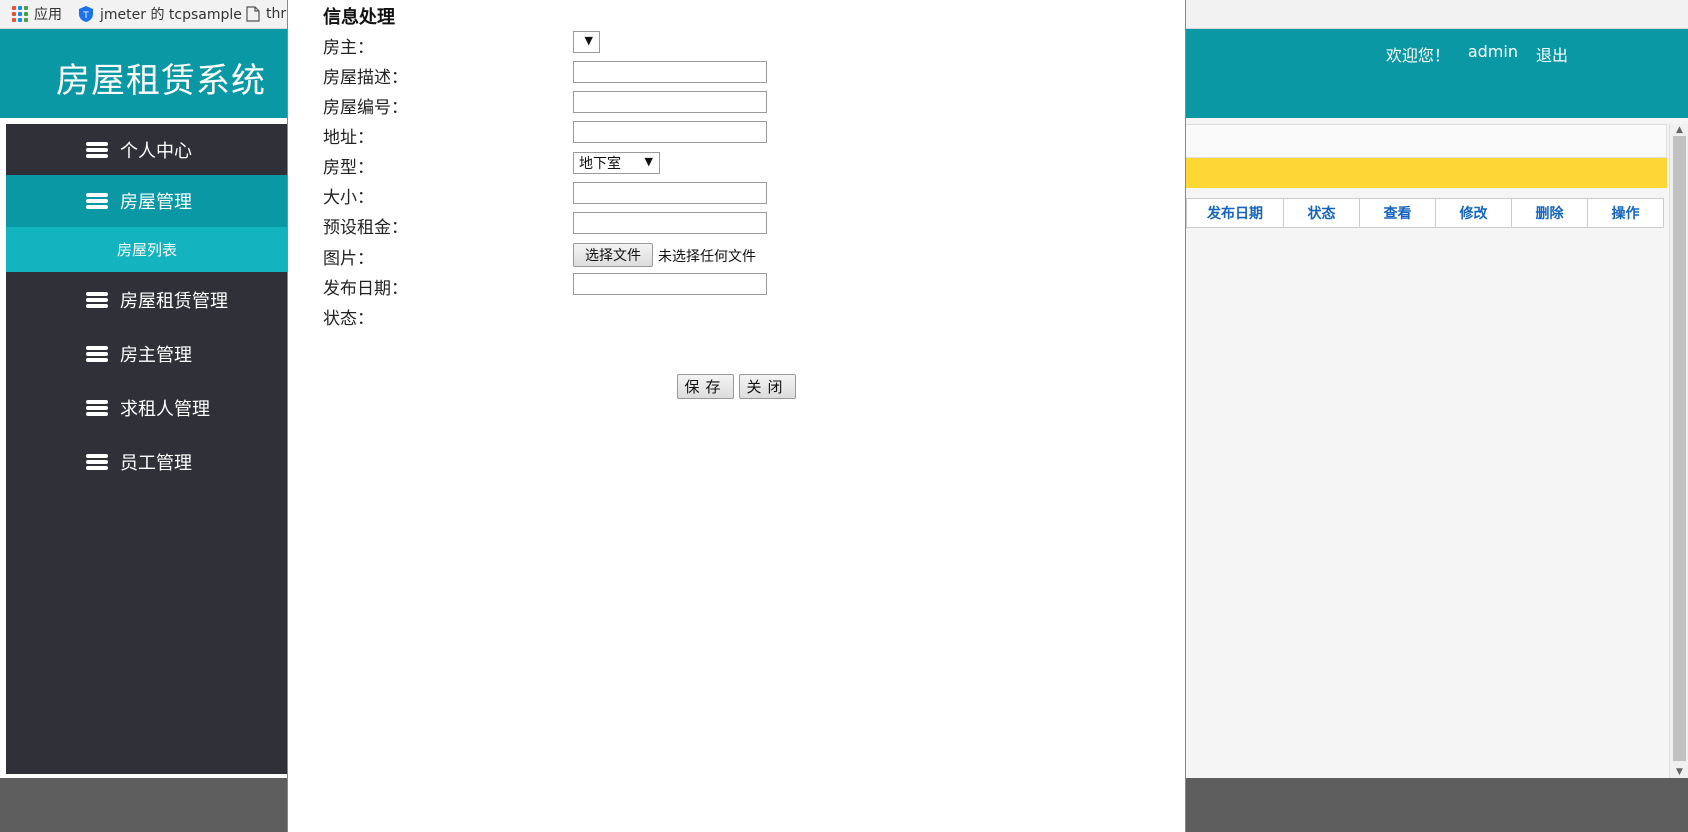 This screenshot has width=1688, height=832. What do you see at coordinates (348, 319) in the screenshot?
I see `label-status: 状态：` at bounding box center [348, 319].